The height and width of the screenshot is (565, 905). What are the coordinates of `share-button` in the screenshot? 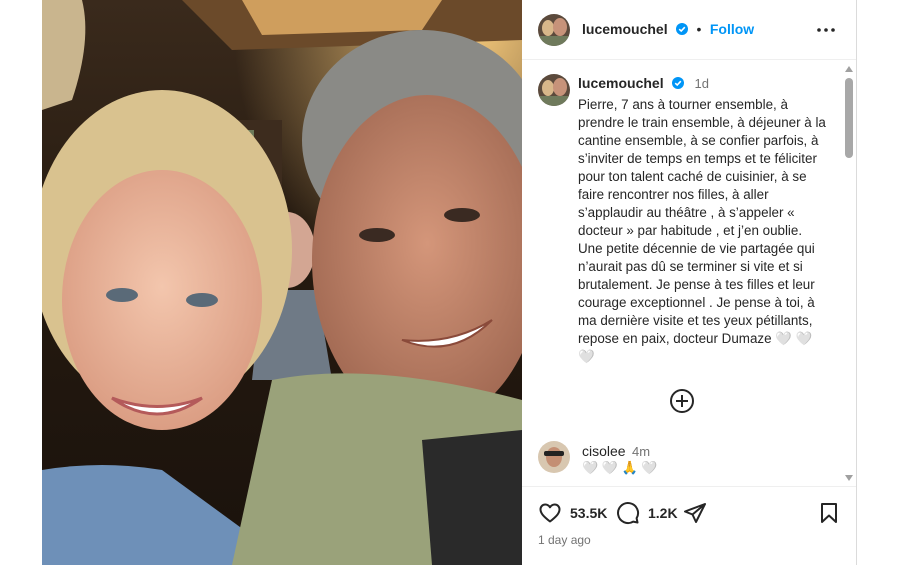 It's located at (695, 513).